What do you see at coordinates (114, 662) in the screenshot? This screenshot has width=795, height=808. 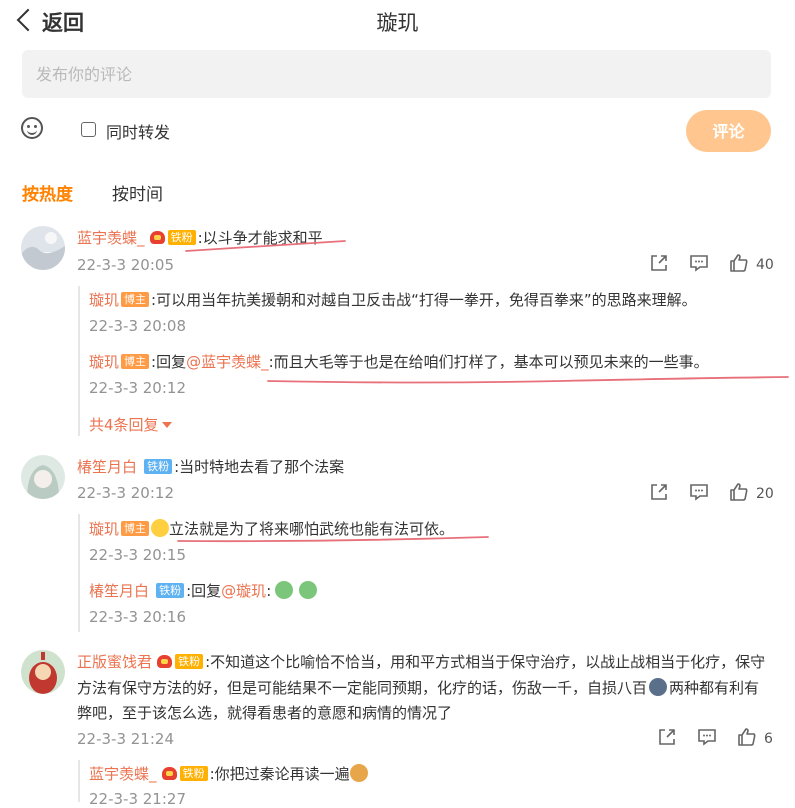 I see `comment-username: 正版蜜饯君` at bounding box center [114, 662].